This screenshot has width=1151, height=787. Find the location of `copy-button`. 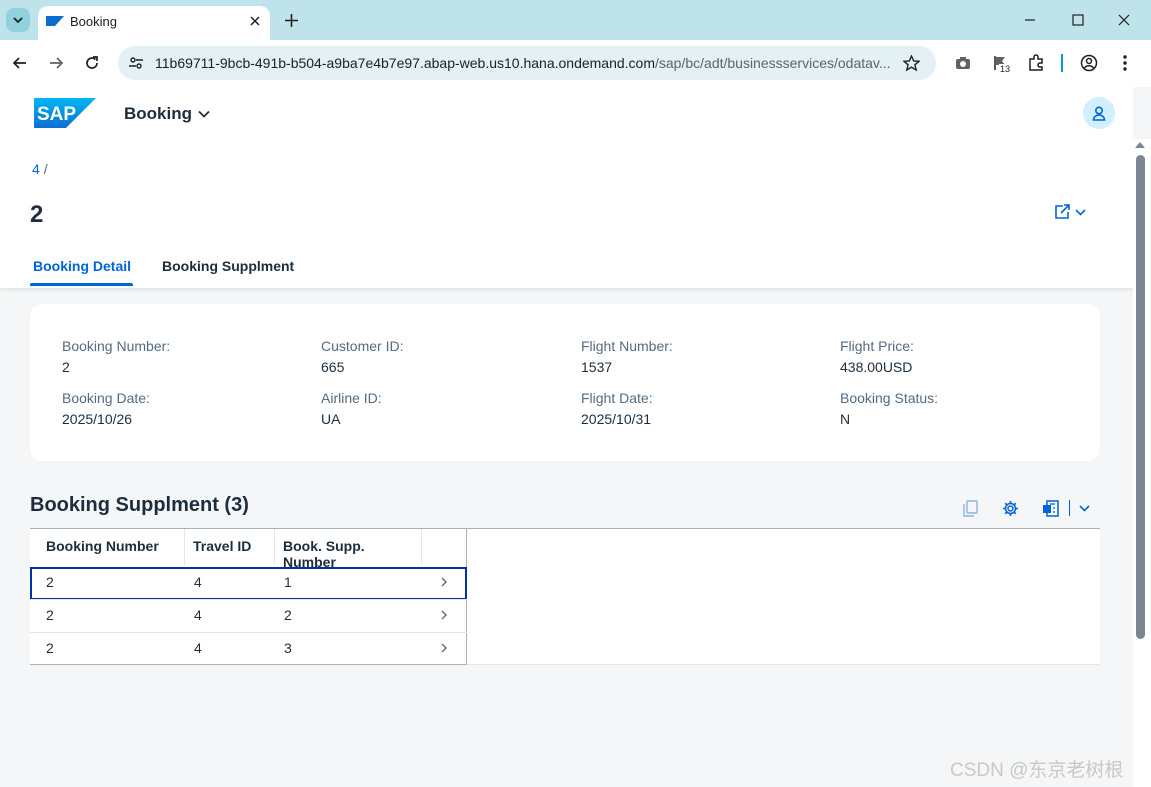

copy-button is located at coordinates (970, 508).